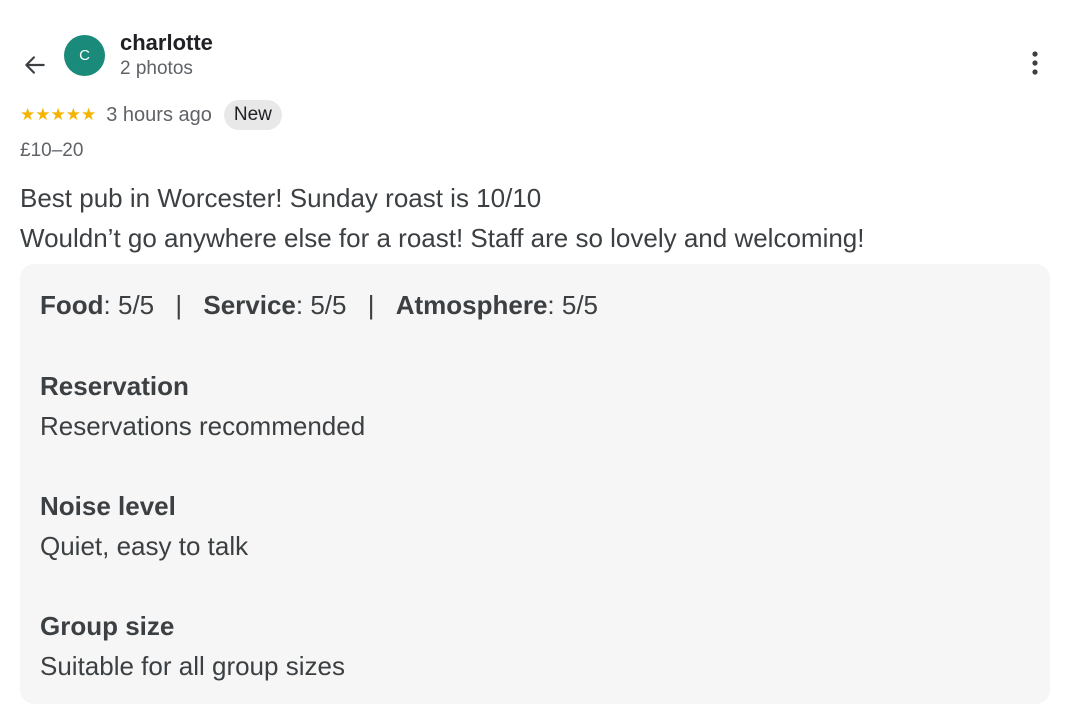 The image size is (1070, 720). What do you see at coordinates (108, 506) in the screenshot?
I see `detail-label: Noise level` at bounding box center [108, 506].